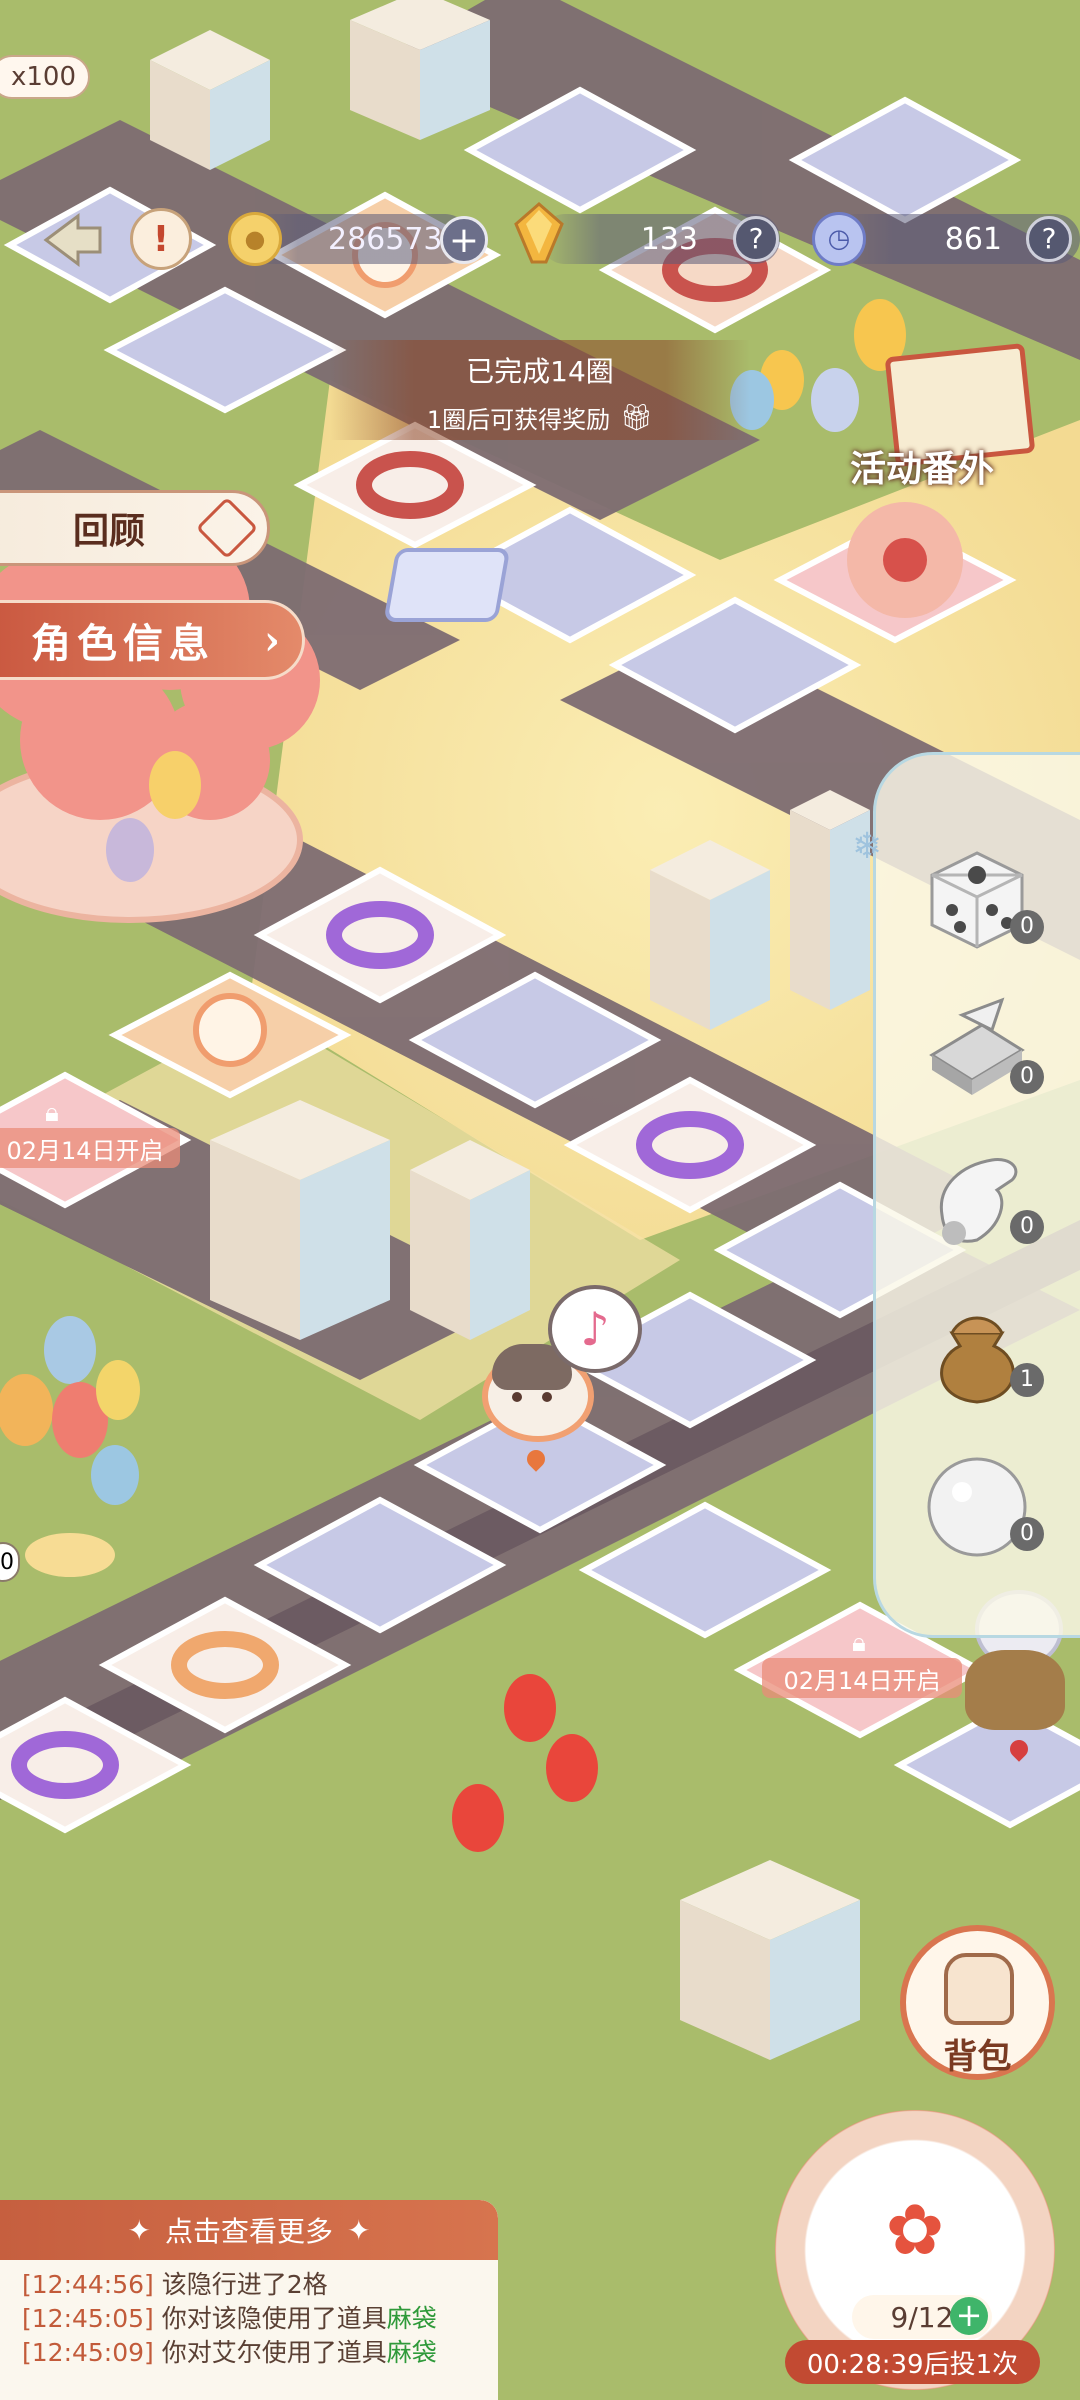 This screenshot has width=1080, height=2400. I want to click on plus-icon: +, so click(969, 2315).